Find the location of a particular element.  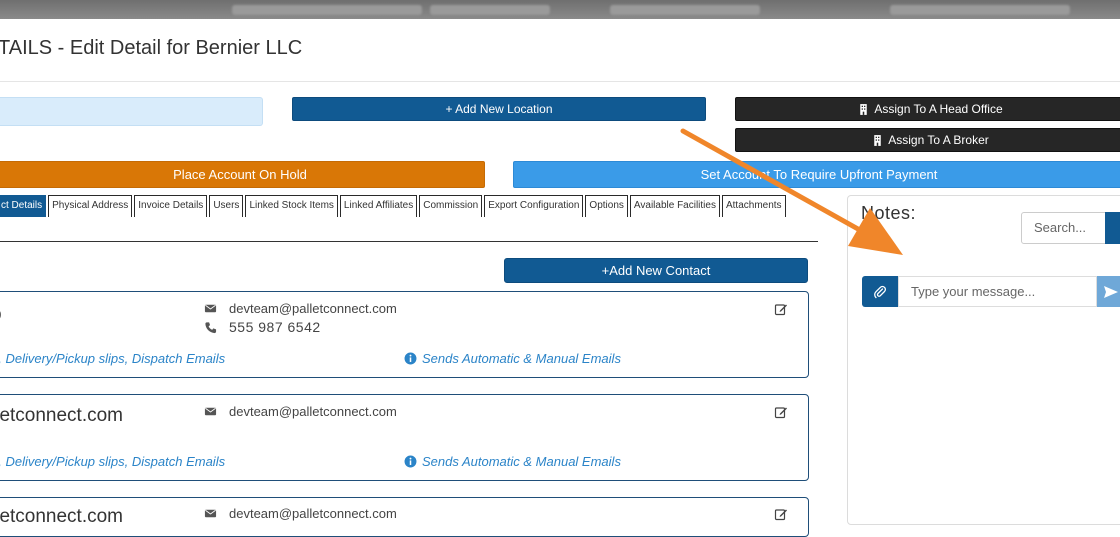

tab-available-facilities: Available Facilities is located at coordinates (674, 206).